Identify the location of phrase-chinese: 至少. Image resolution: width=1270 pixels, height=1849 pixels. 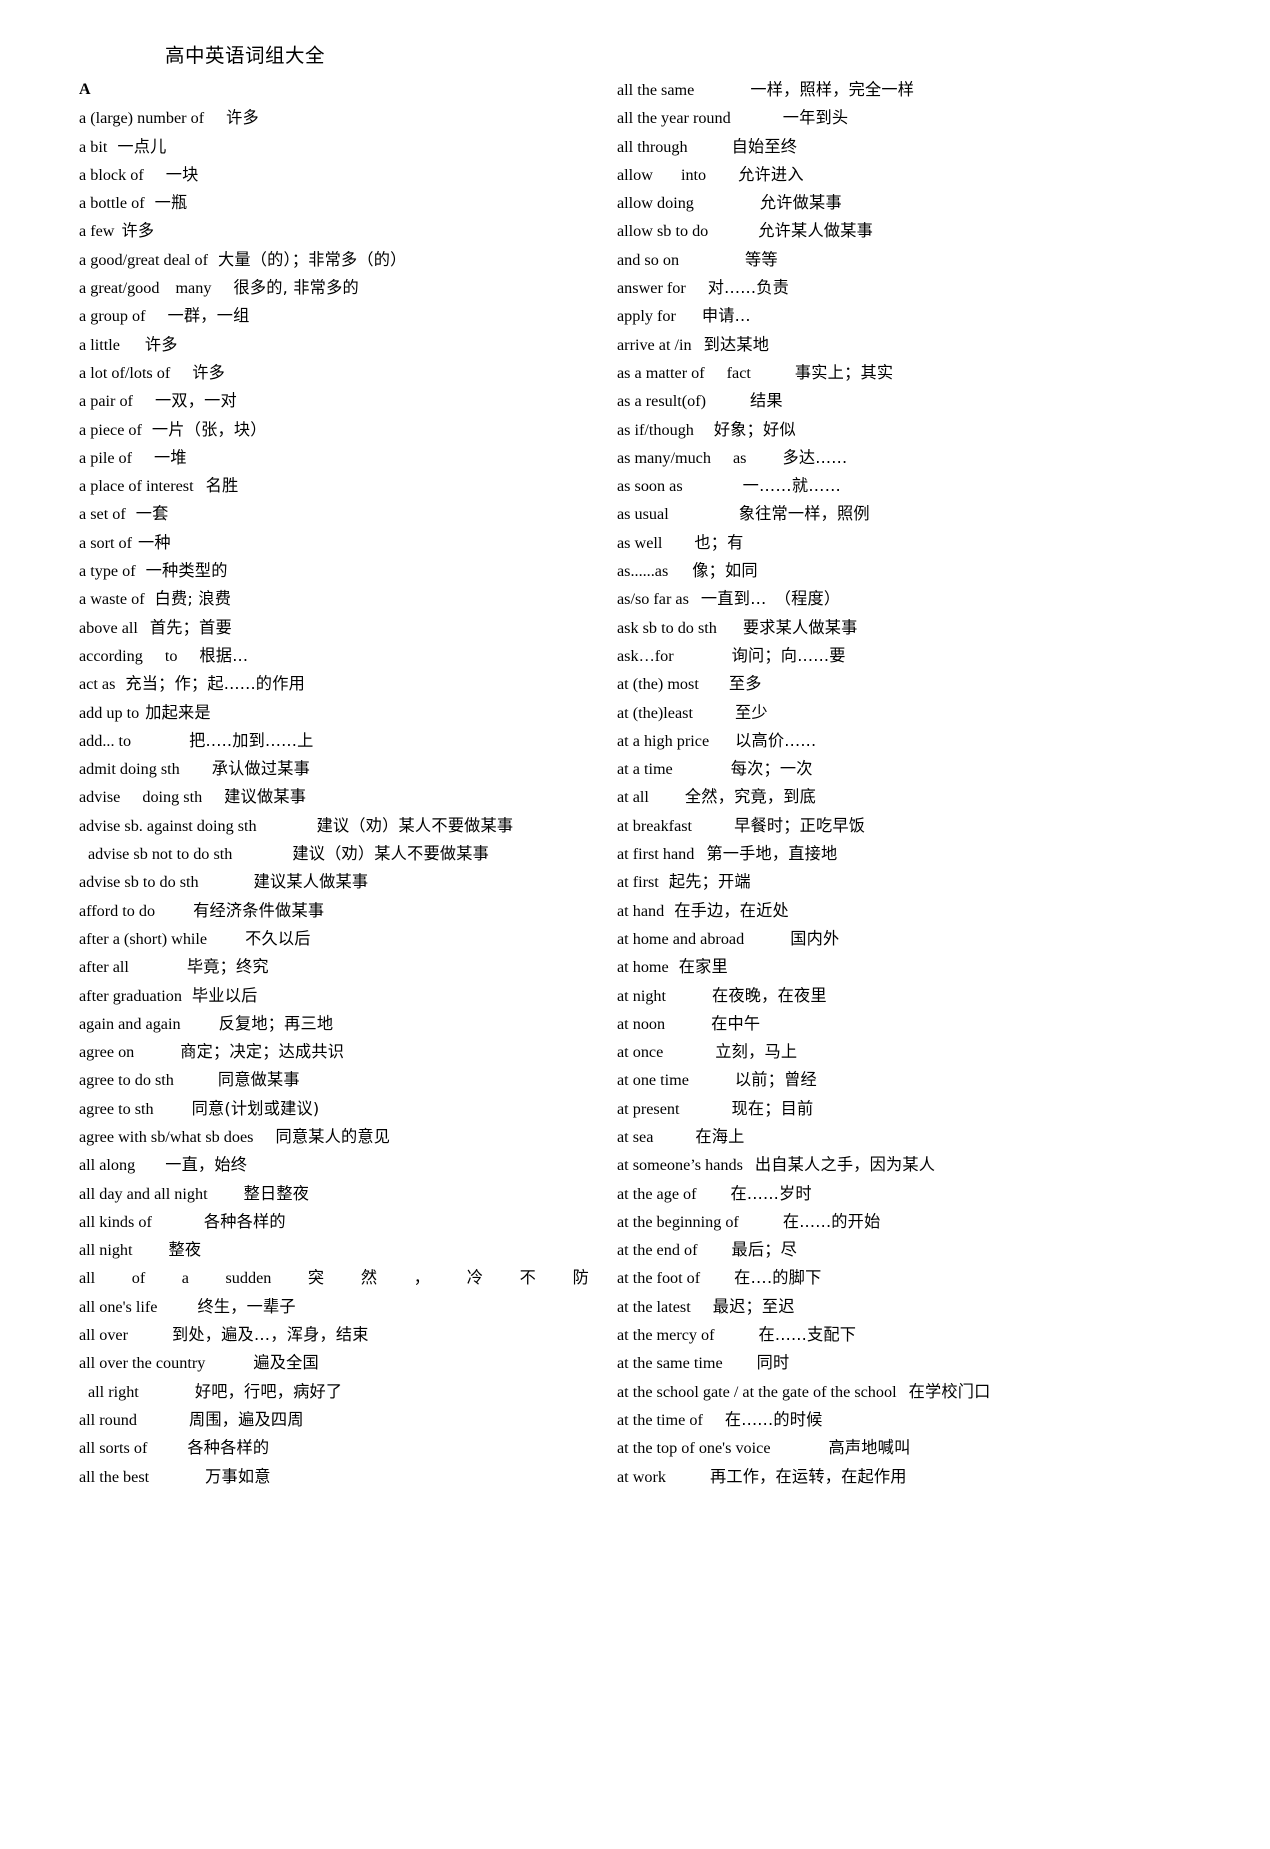
(751, 712).